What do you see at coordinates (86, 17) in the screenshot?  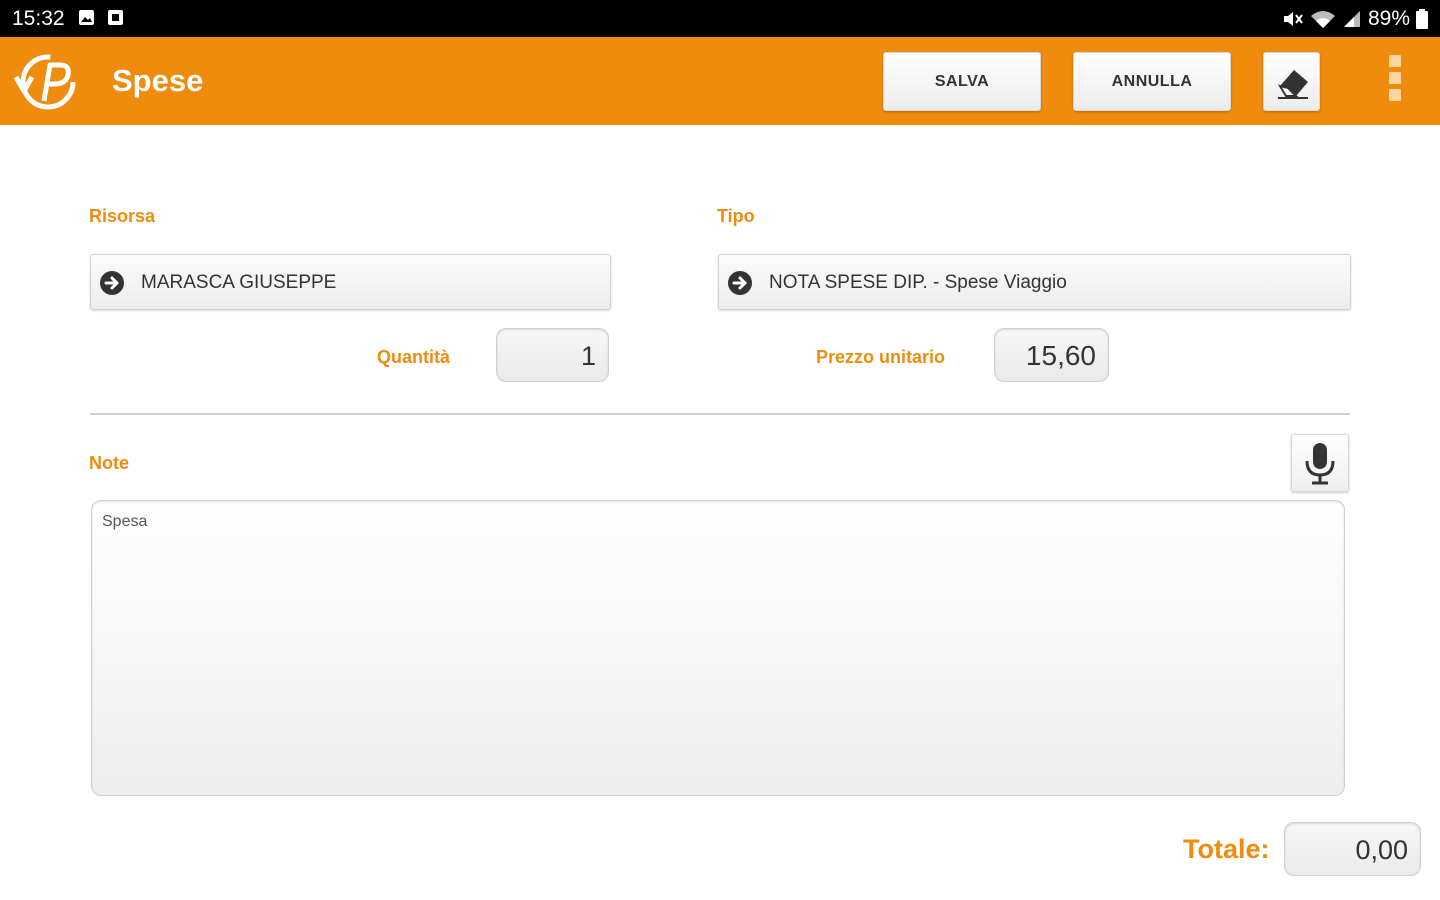 I see `gallery-notification-icon` at bounding box center [86, 17].